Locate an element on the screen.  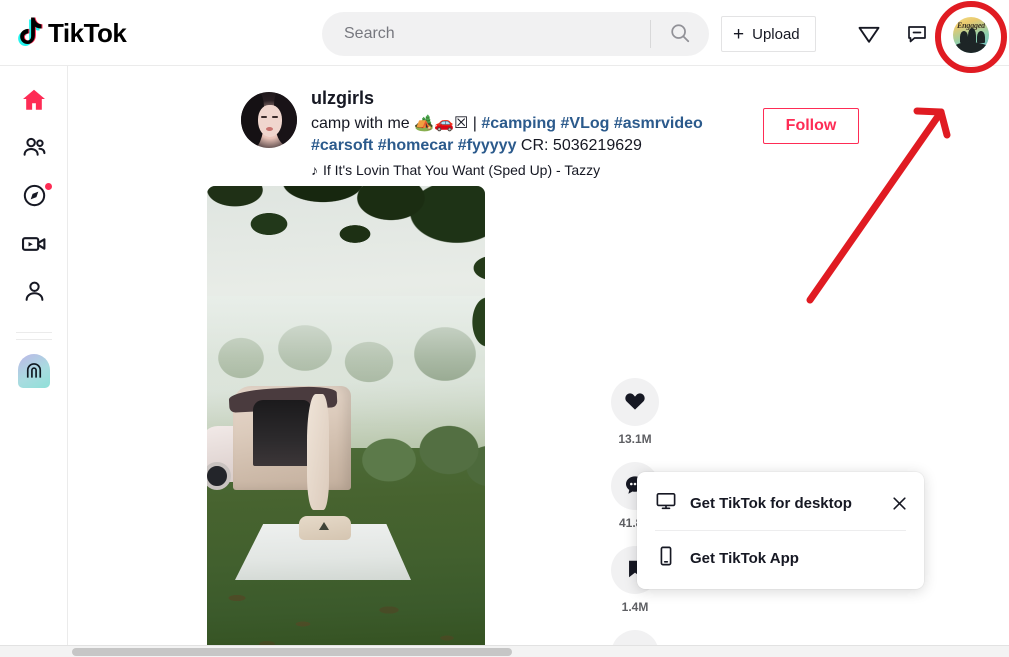
sidebar-item-profile is located at coordinates (34, 294).